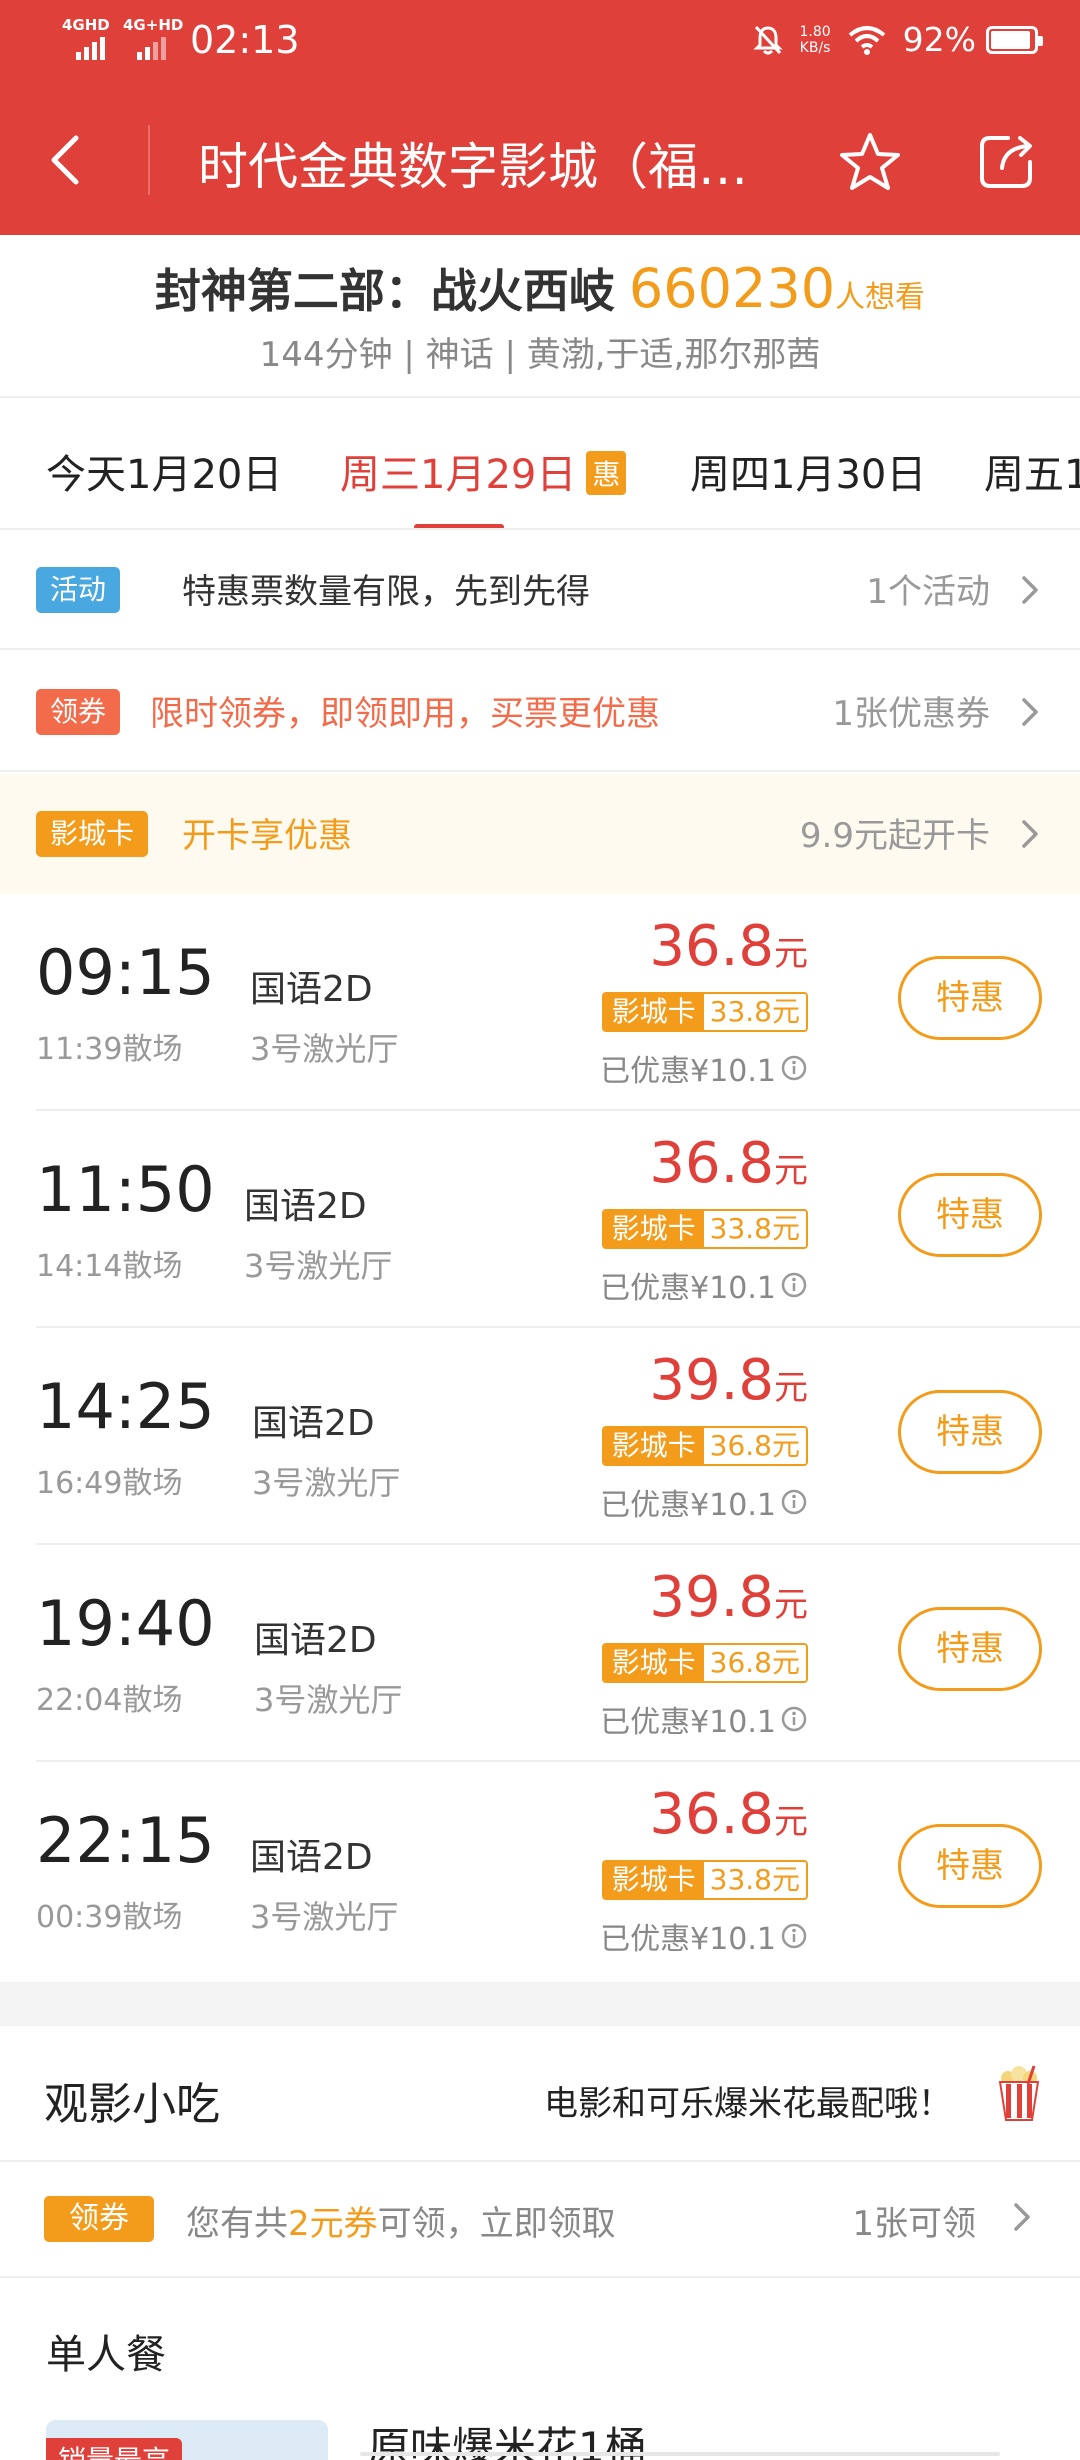 The image size is (1080, 2460). What do you see at coordinates (125, 1623) in the screenshot?
I see `start-time: 19:40` at bounding box center [125, 1623].